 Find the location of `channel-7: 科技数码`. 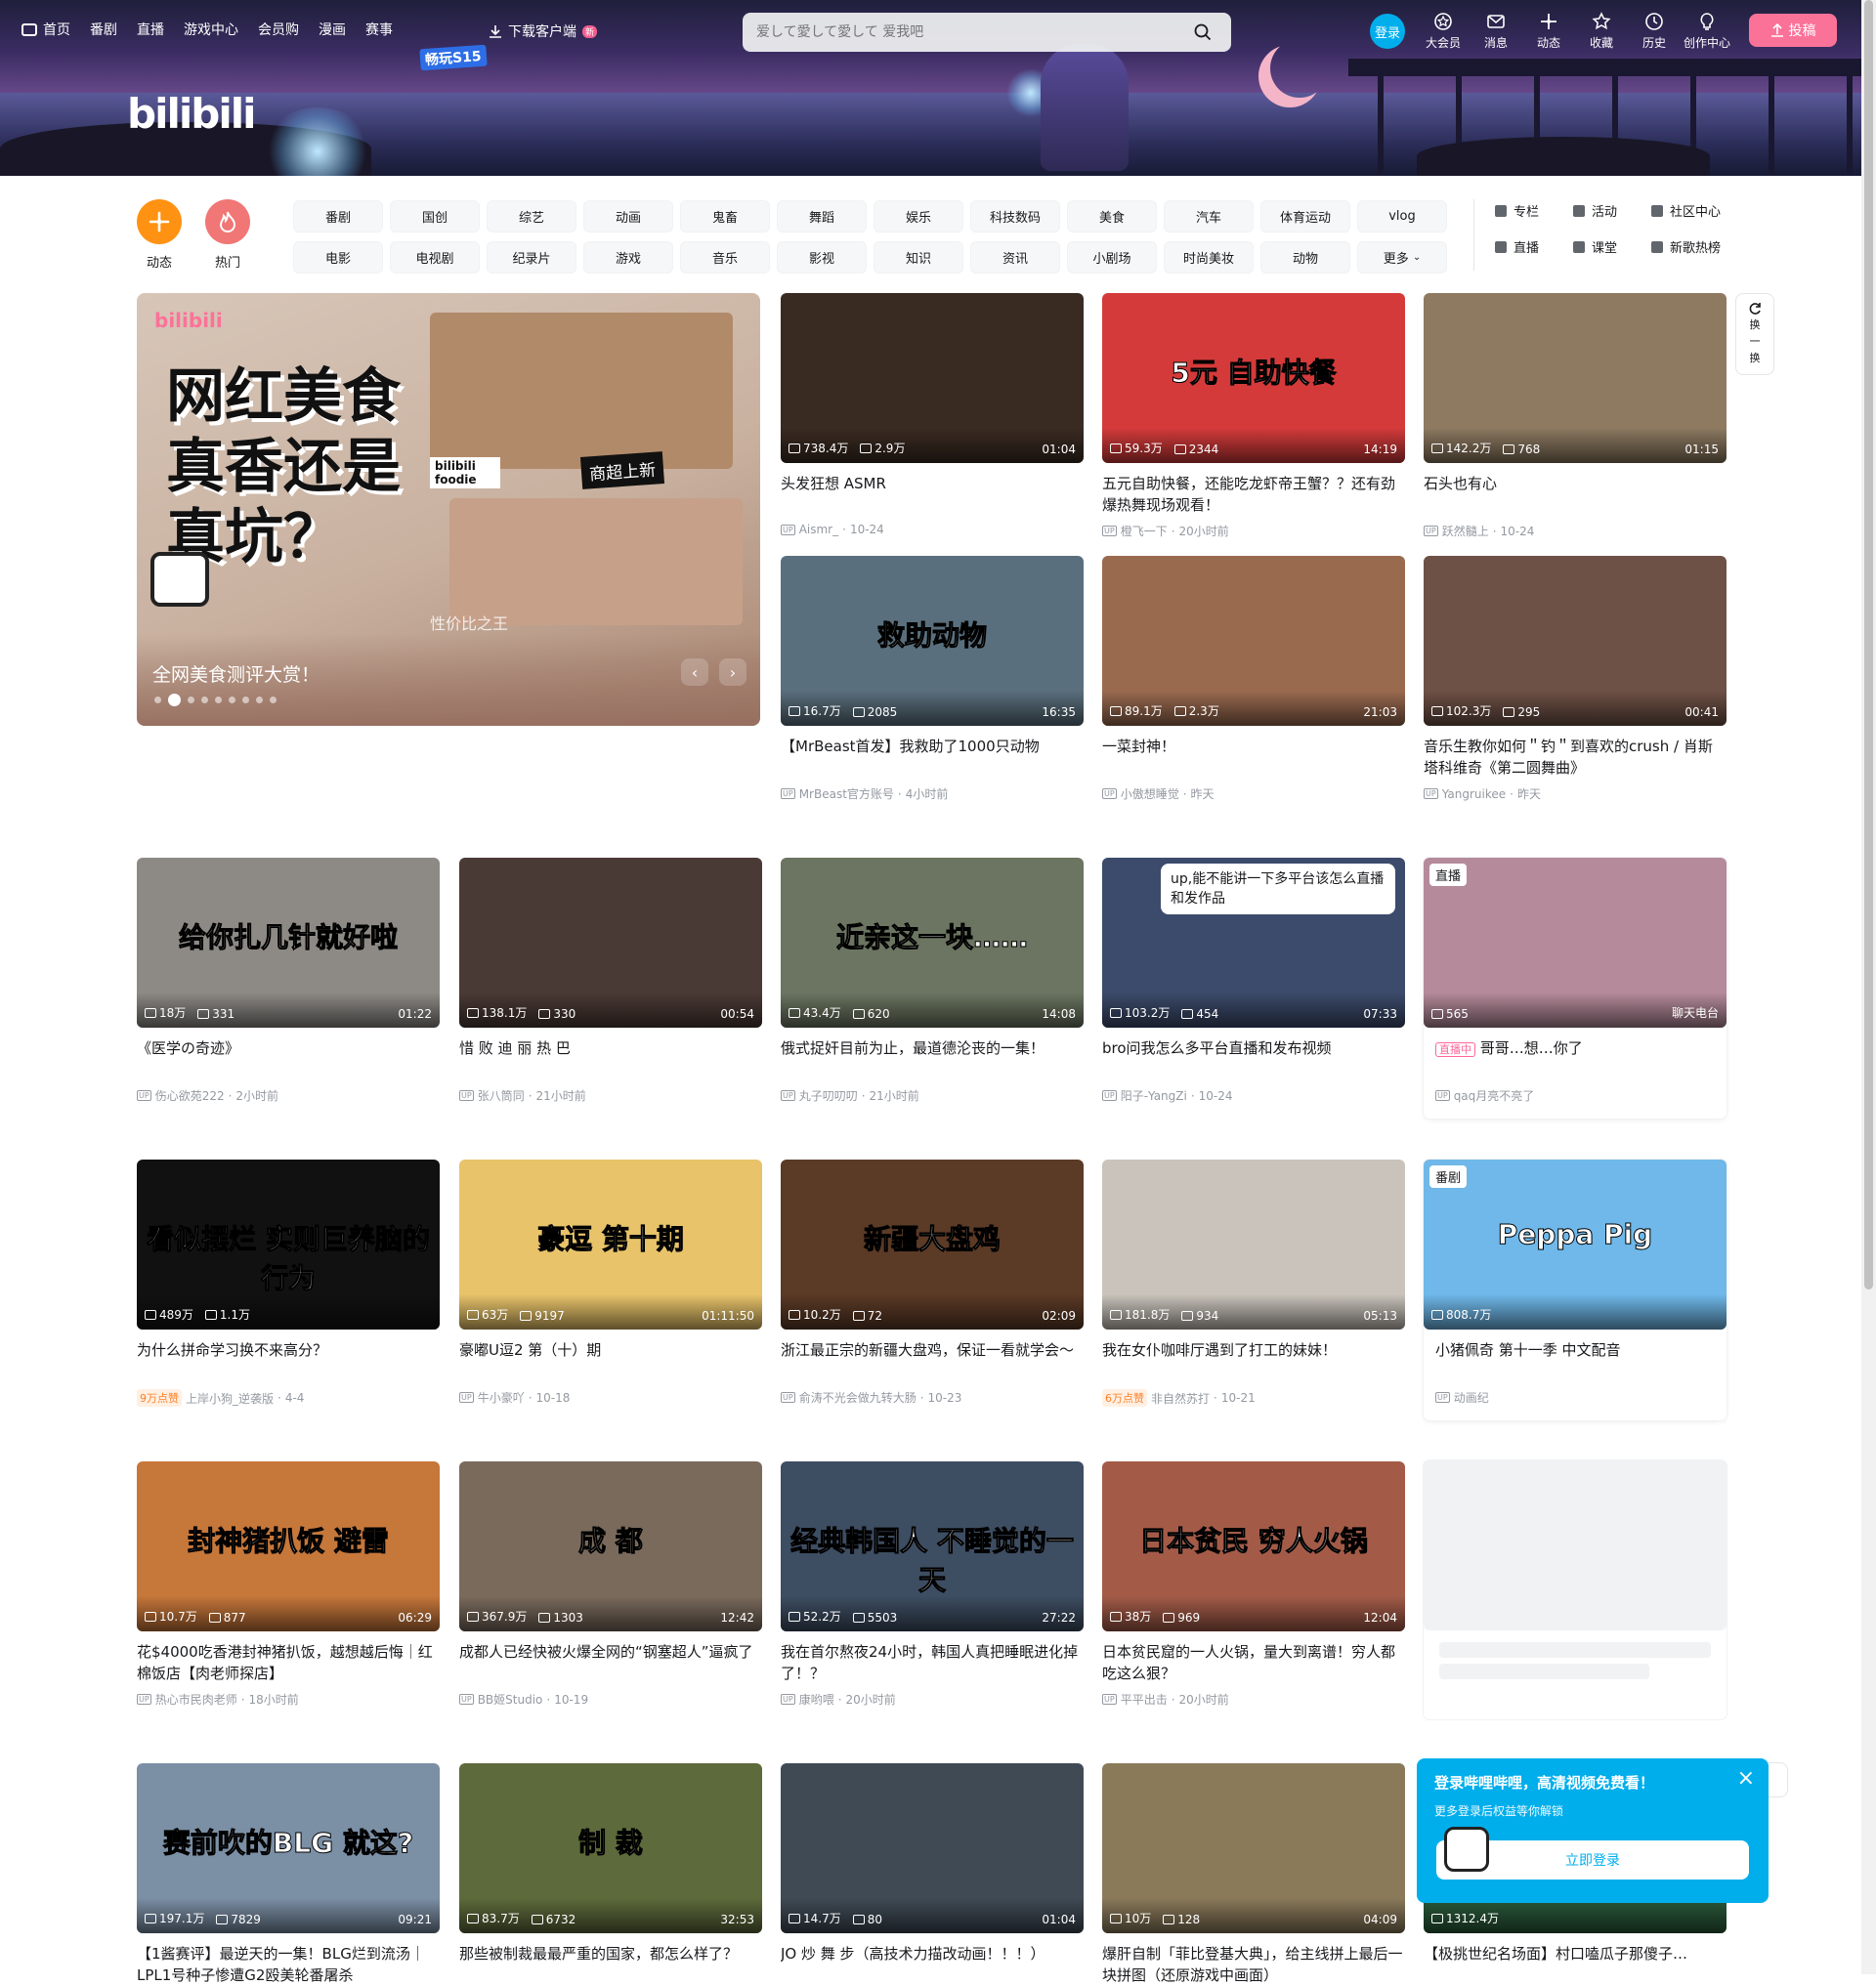

channel-7: 科技数码 is located at coordinates (1015, 216).